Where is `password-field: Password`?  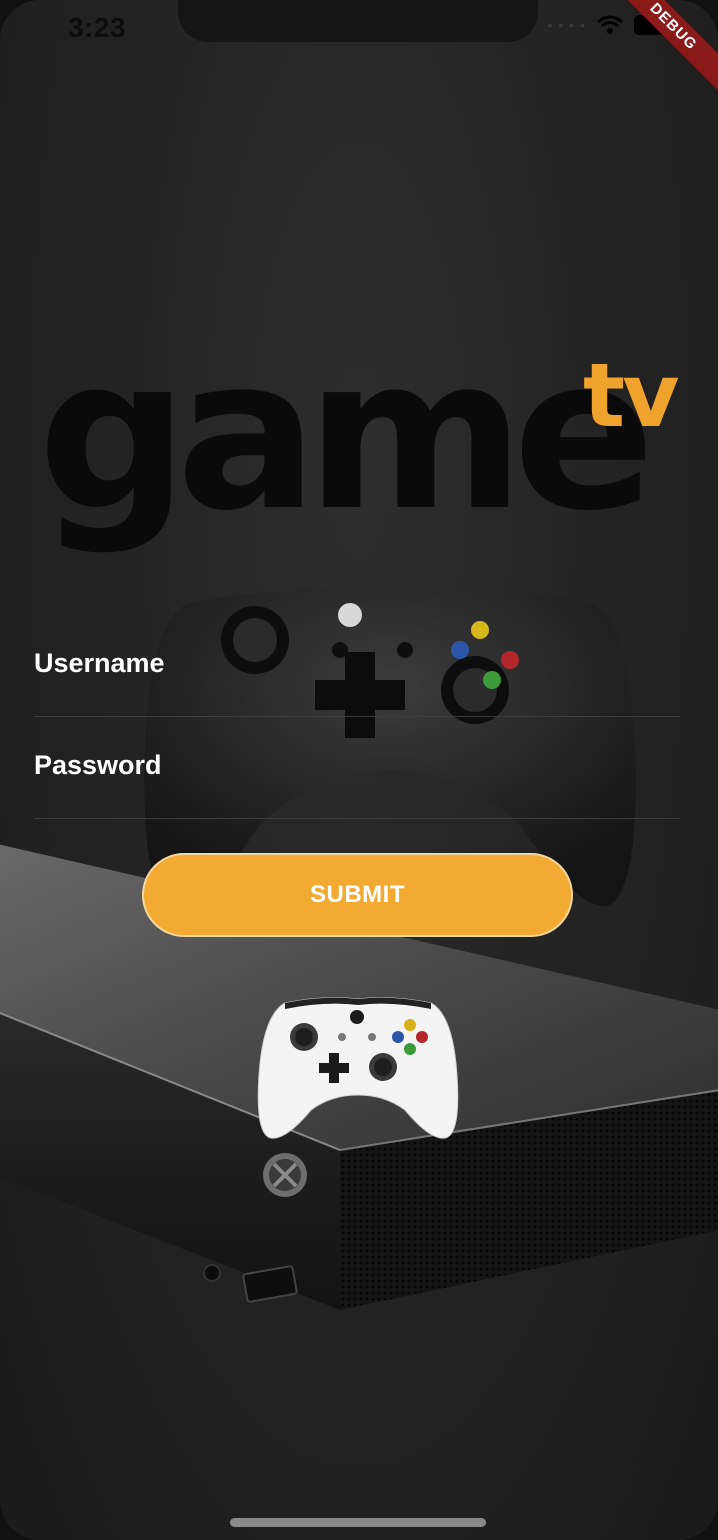 password-field: Password is located at coordinates (357, 780).